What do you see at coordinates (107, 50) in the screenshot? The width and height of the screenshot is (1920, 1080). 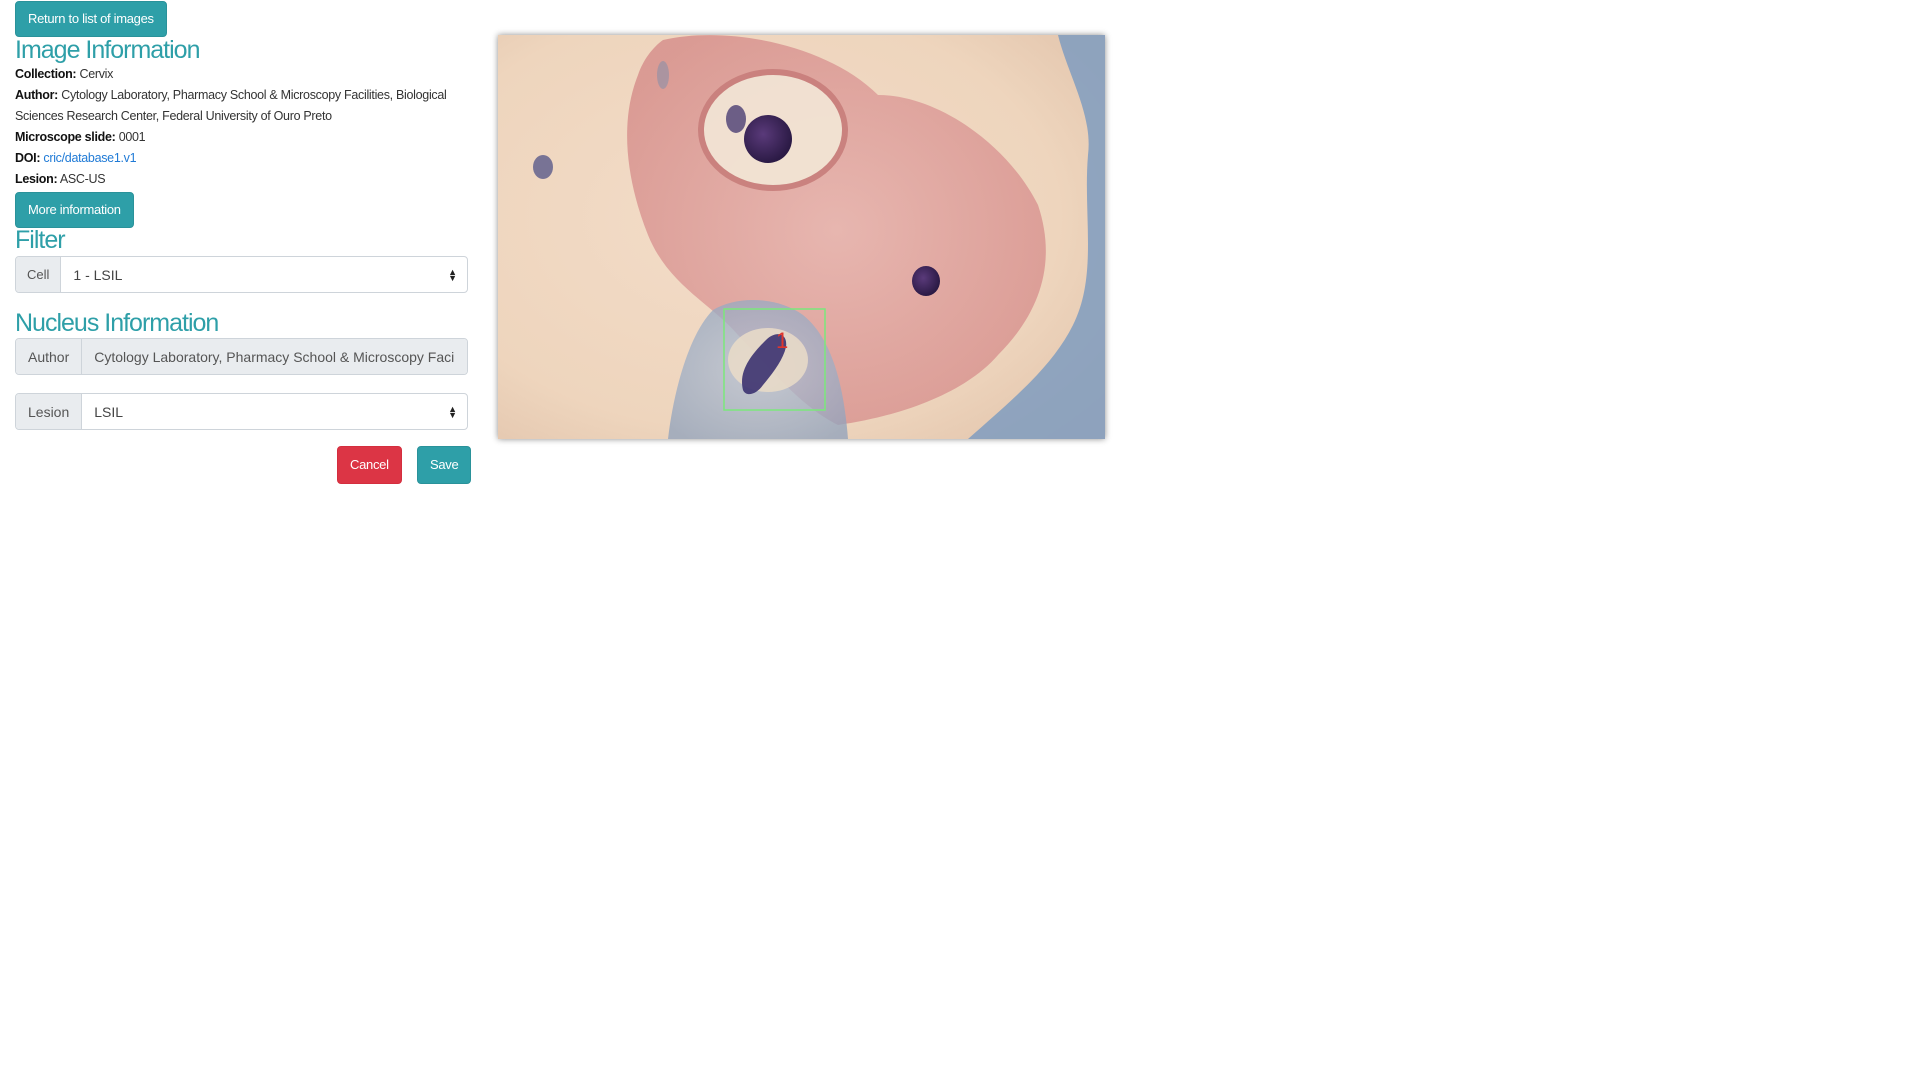 I see `image-information-heading: Image Information` at bounding box center [107, 50].